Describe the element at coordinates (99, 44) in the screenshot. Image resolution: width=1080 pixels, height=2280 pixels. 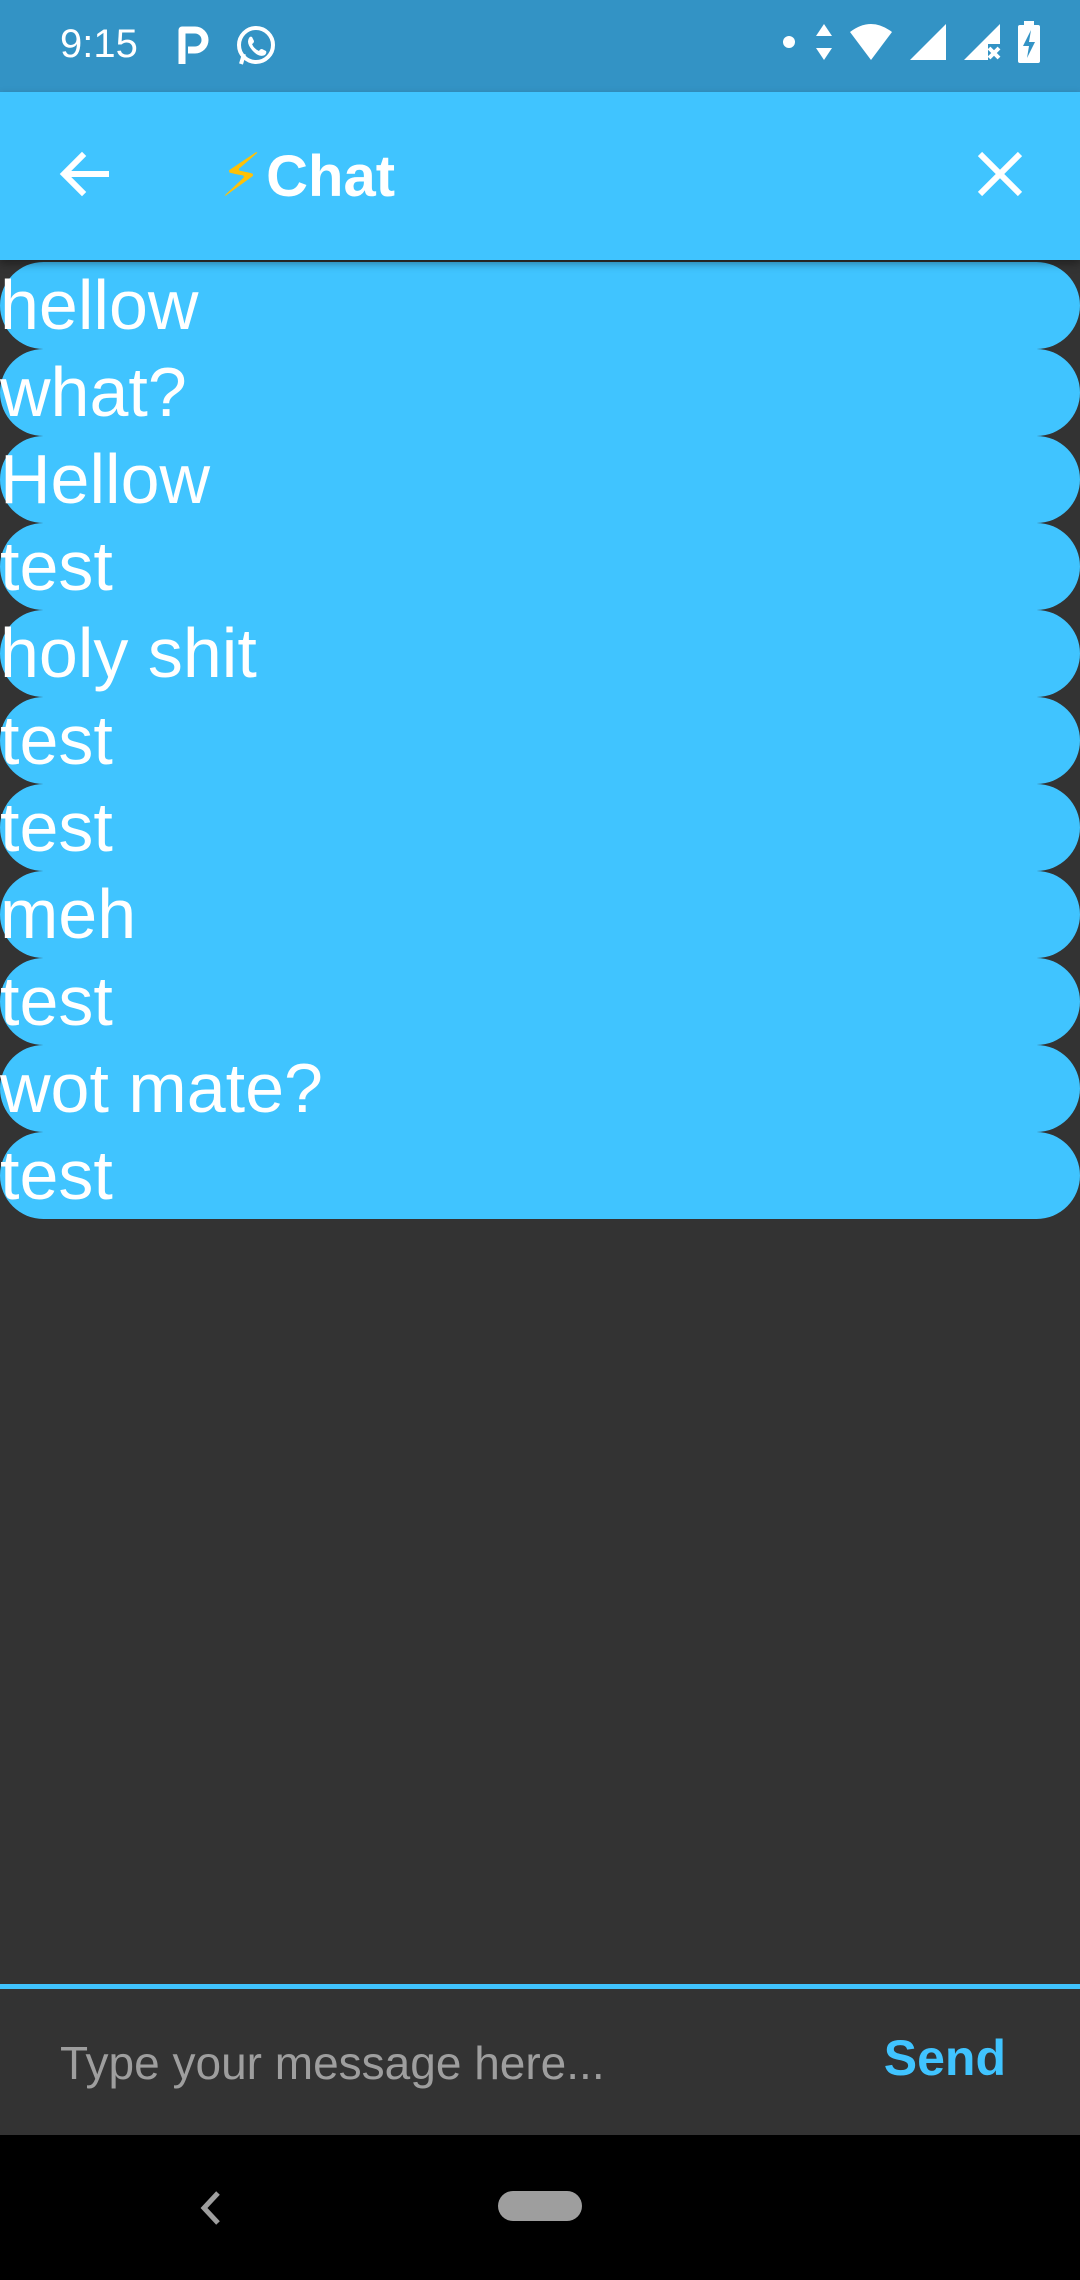
I see `status-time: 9:15` at that location.